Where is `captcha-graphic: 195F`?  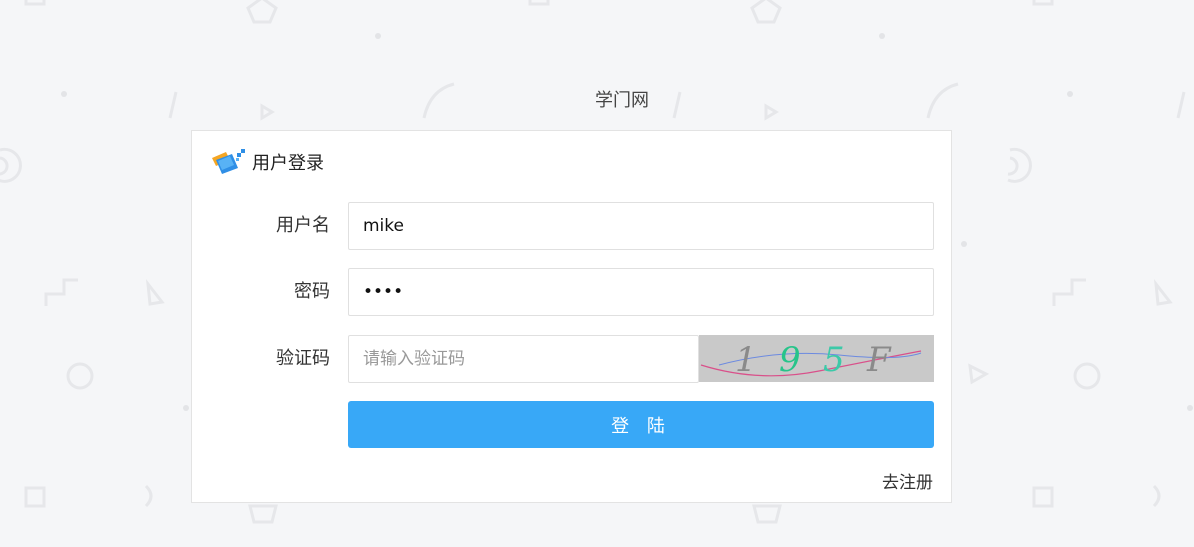
captcha-graphic: 195F is located at coordinates (811, 360).